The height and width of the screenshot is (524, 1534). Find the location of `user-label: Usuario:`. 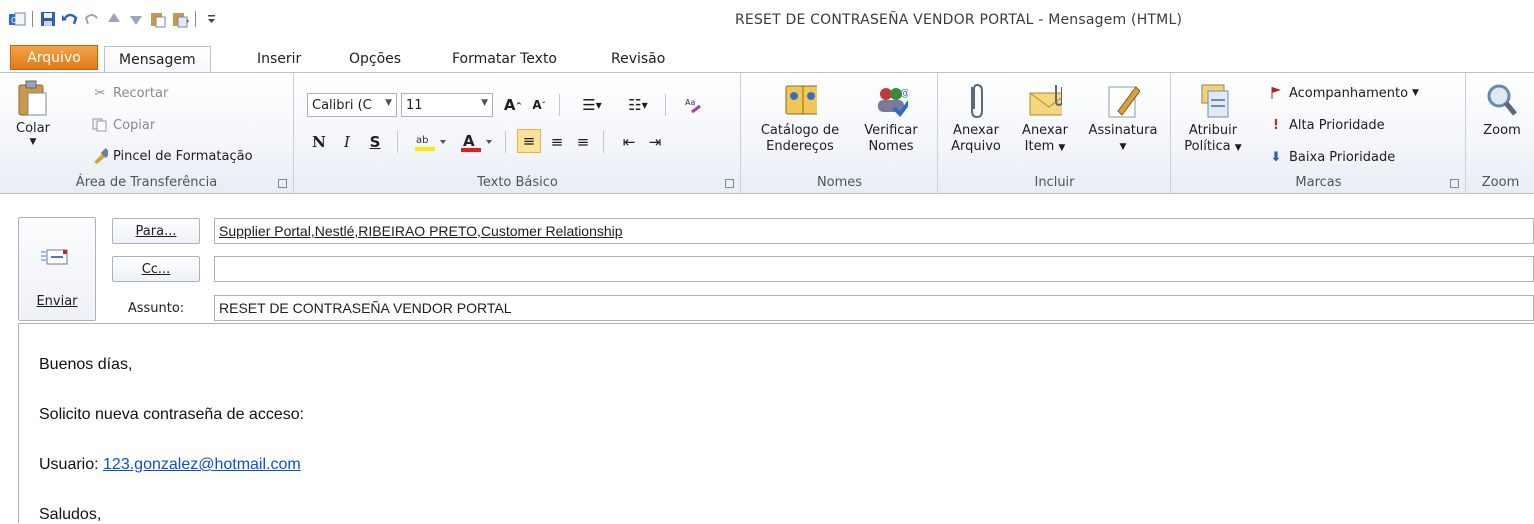

user-label: Usuario: is located at coordinates (71, 464).